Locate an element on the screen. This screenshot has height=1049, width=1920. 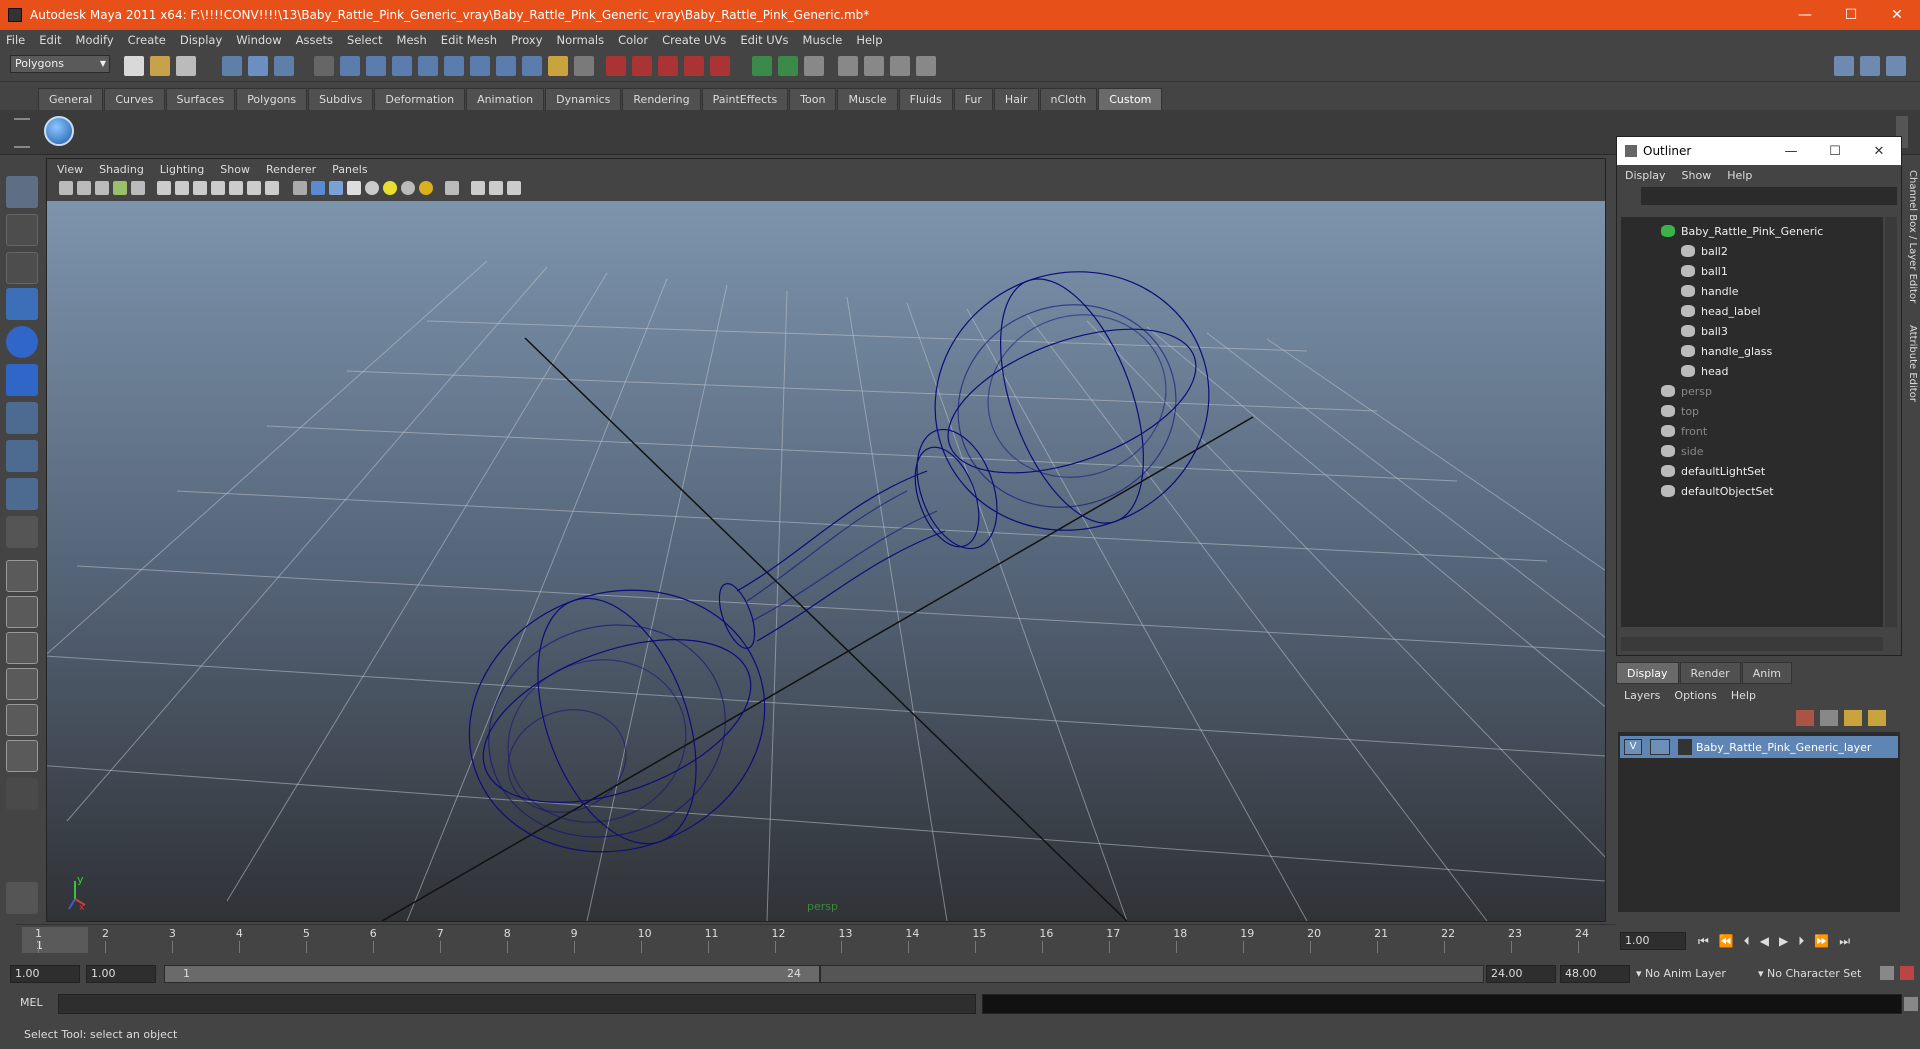
playback-end-field: 24.00 is located at coordinates (1521, 974).